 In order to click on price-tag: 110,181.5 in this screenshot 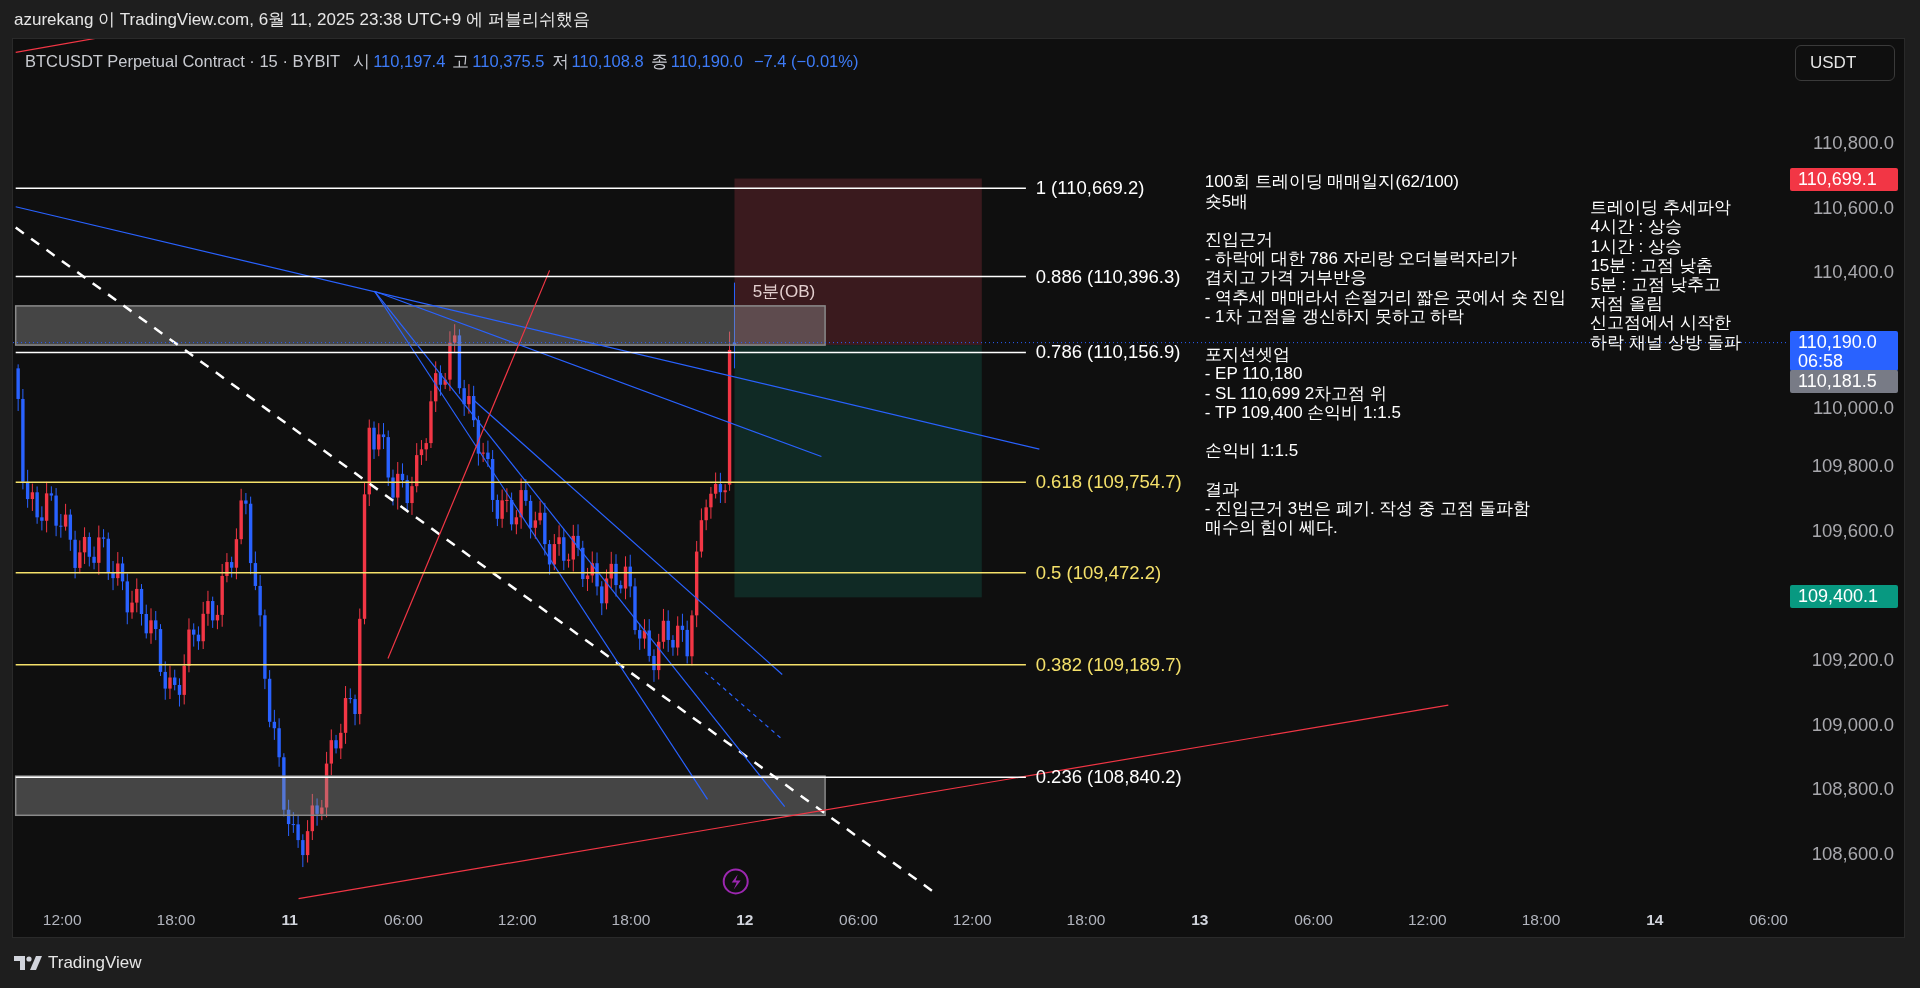, I will do `click(1844, 381)`.